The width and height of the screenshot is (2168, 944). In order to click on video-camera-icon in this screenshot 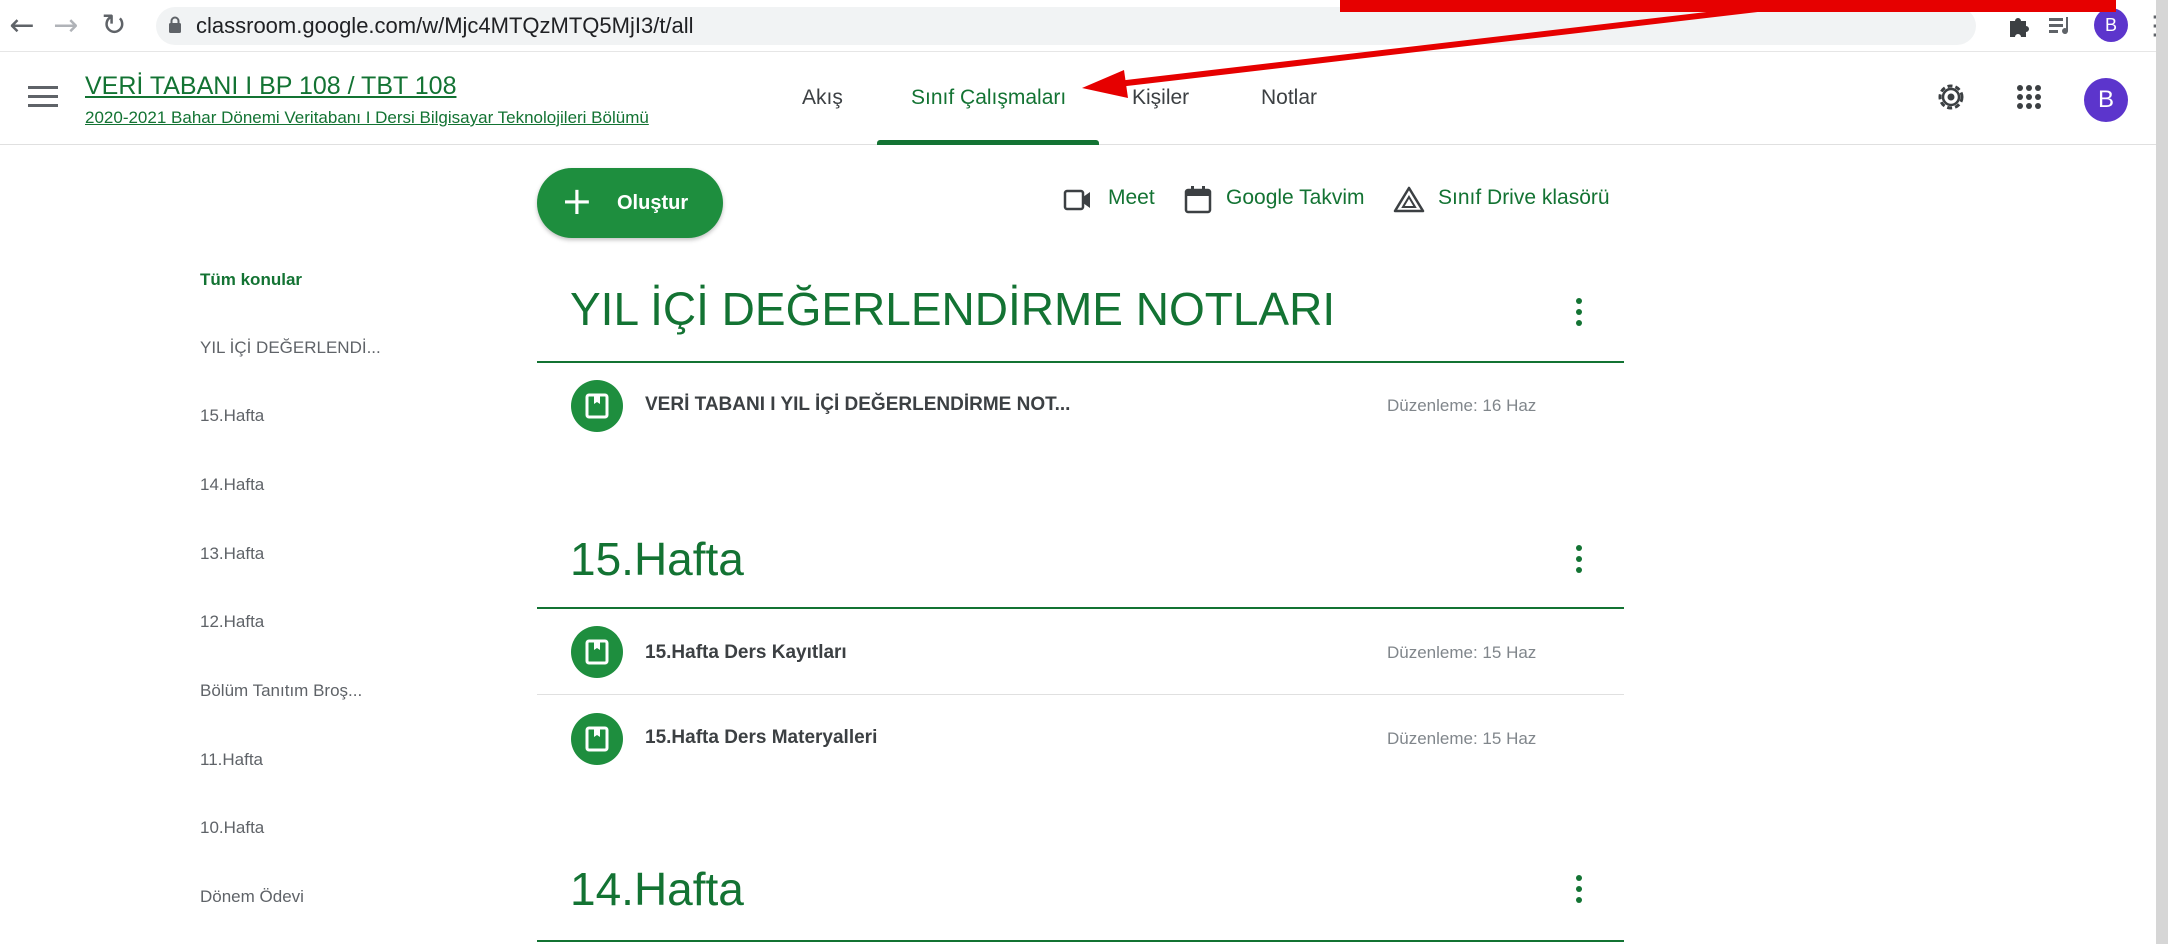, I will do `click(1076, 200)`.